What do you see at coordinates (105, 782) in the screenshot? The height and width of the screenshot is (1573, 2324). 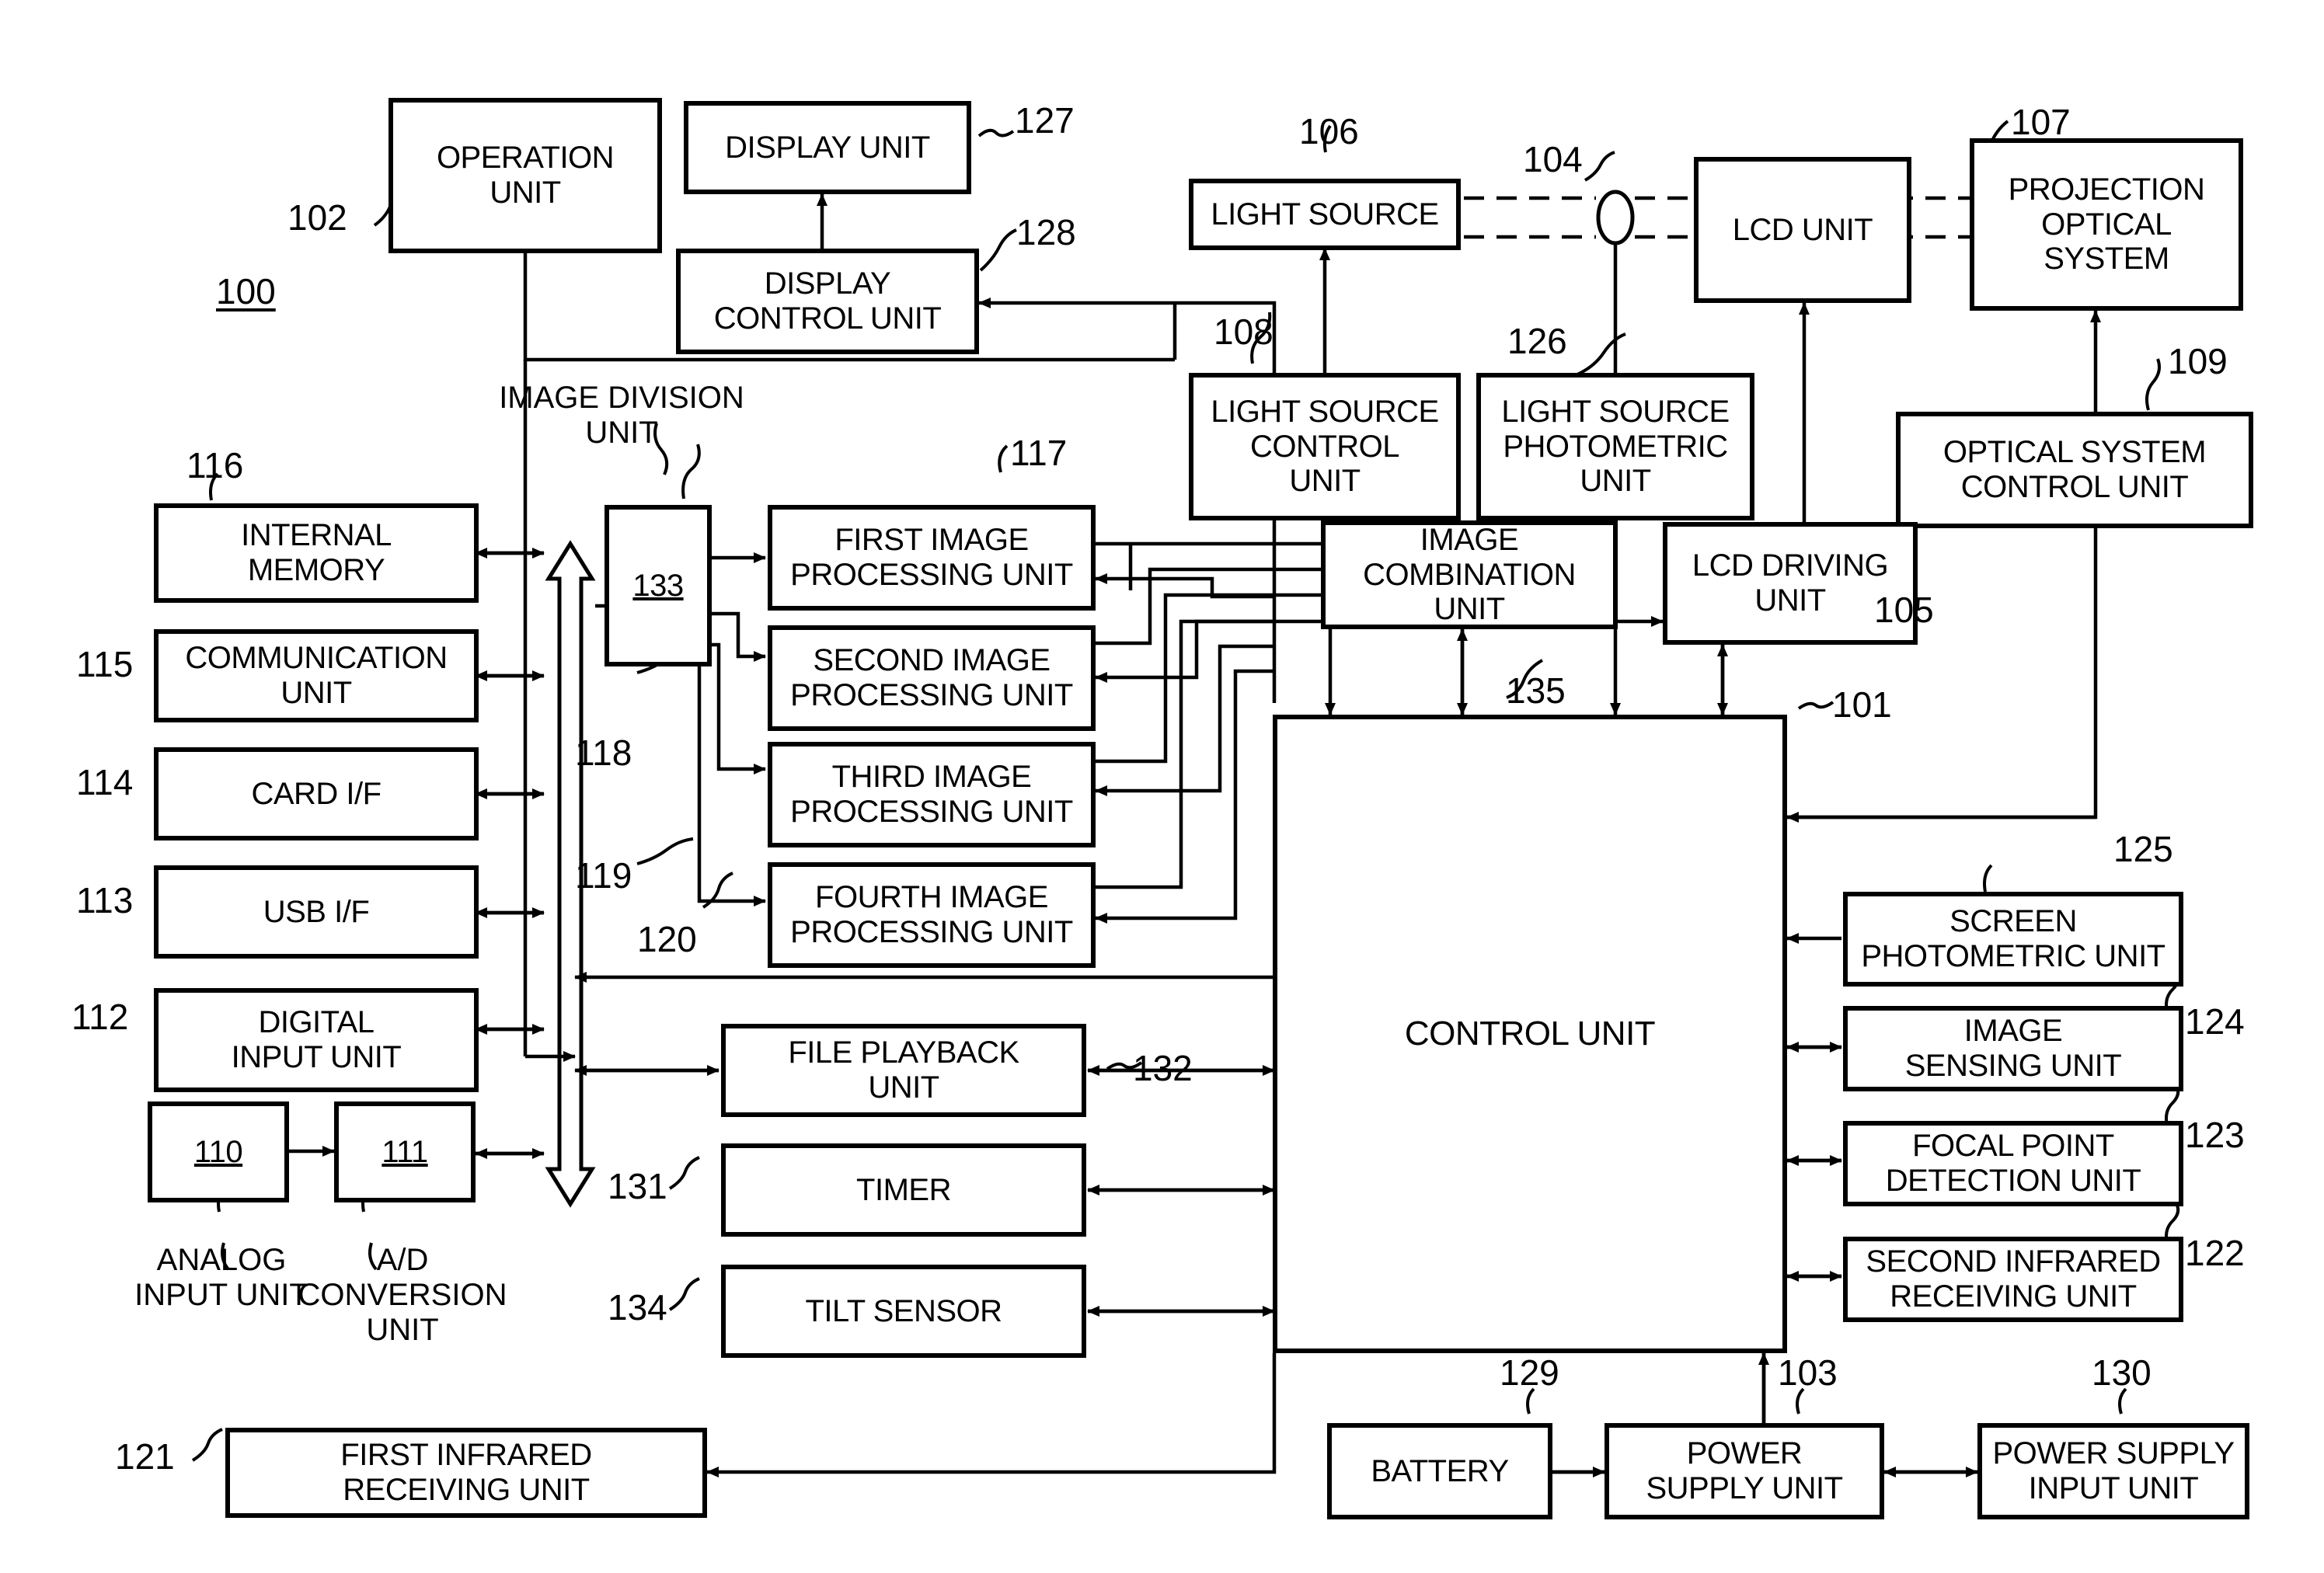 I see `ref-114: 114` at bounding box center [105, 782].